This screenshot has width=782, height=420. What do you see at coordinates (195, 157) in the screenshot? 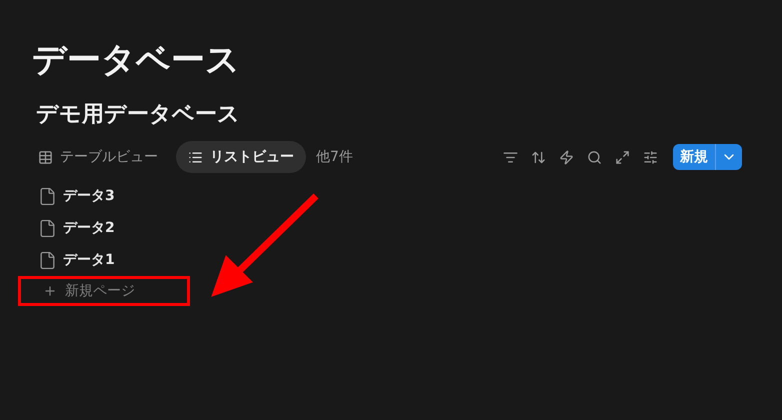
I see `list-icon` at bounding box center [195, 157].